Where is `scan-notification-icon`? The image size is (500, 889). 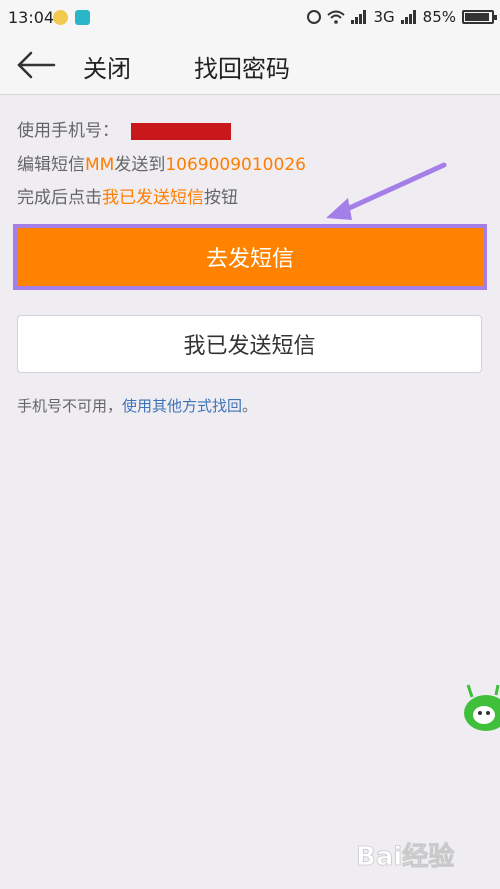
scan-notification-icon is located at coordinates (82, 17).